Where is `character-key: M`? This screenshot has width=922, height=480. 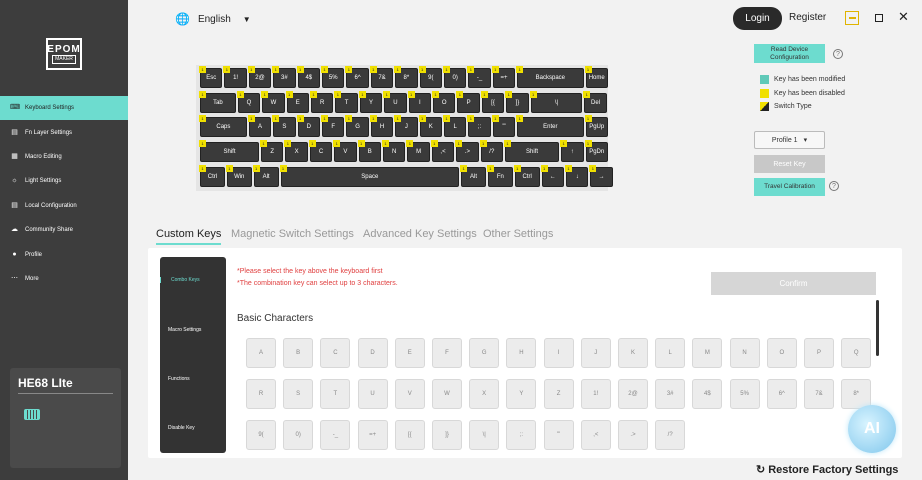 character-key: M is located at coordinates (707, 353).